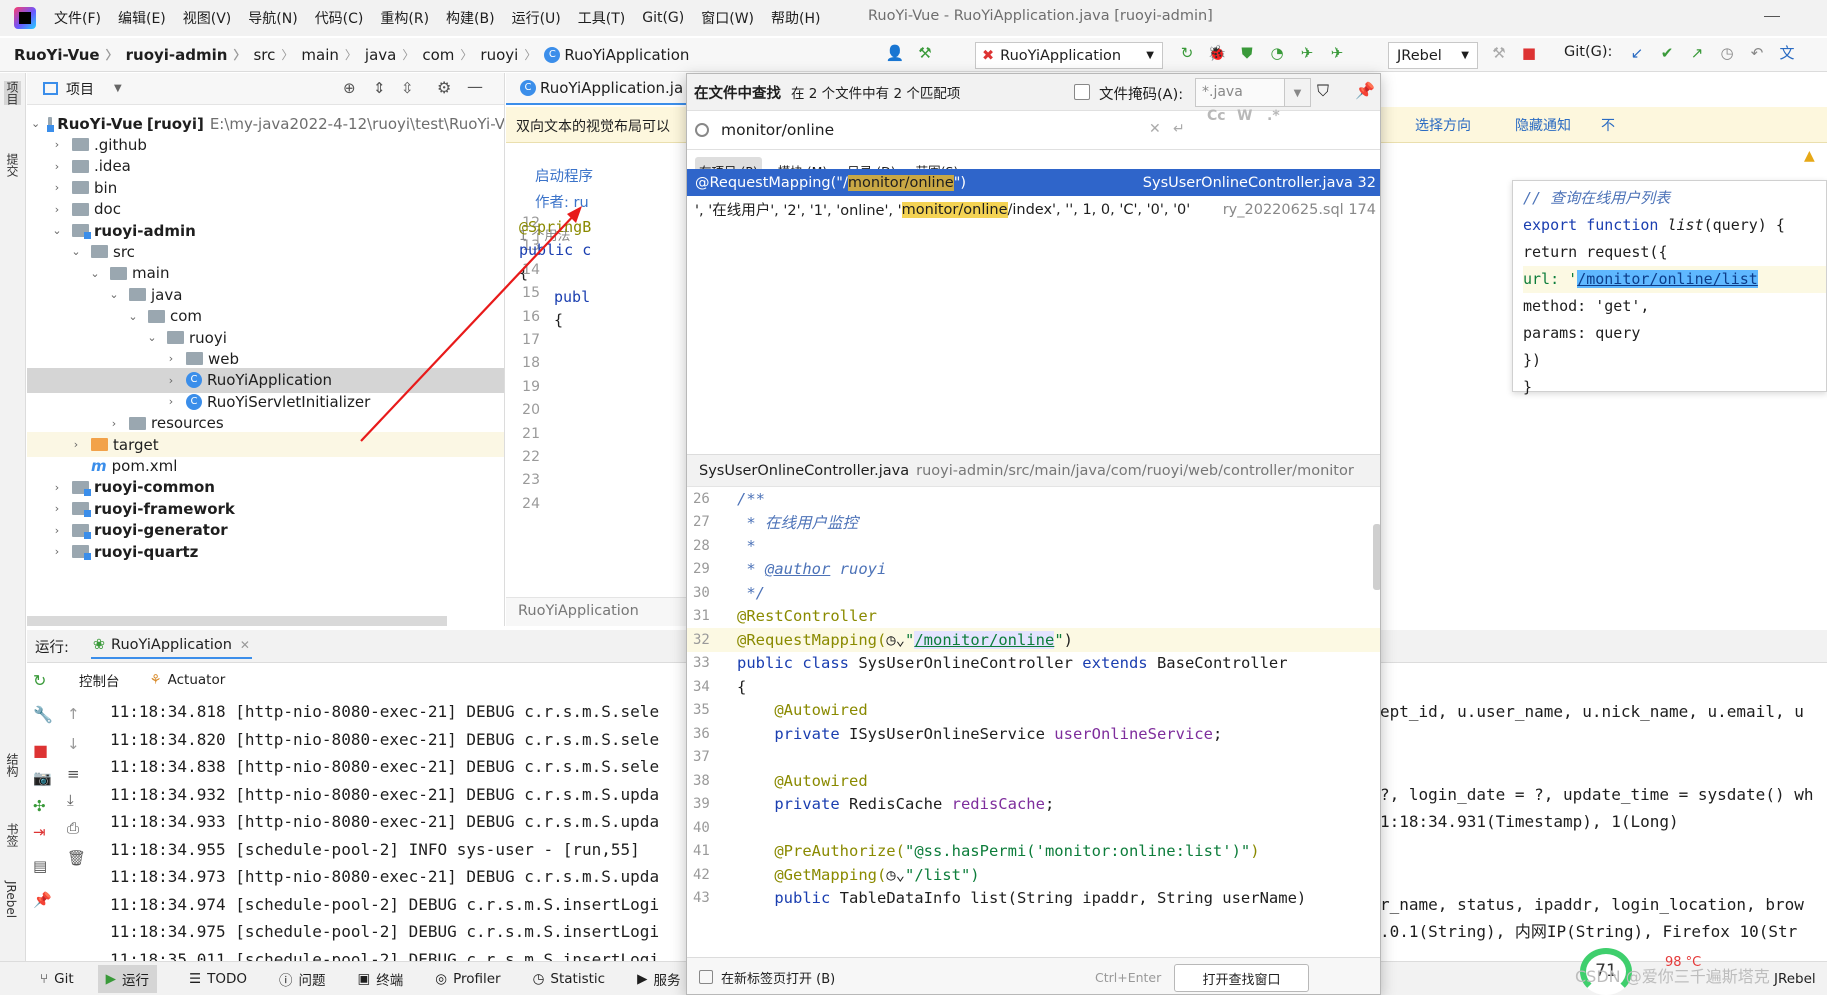 The height and width of the screenshot is (995, 1827). Describe the element at coordinates (273, 55) in the screenshot. I see `breadcrumb-src: src 〉` at that location.